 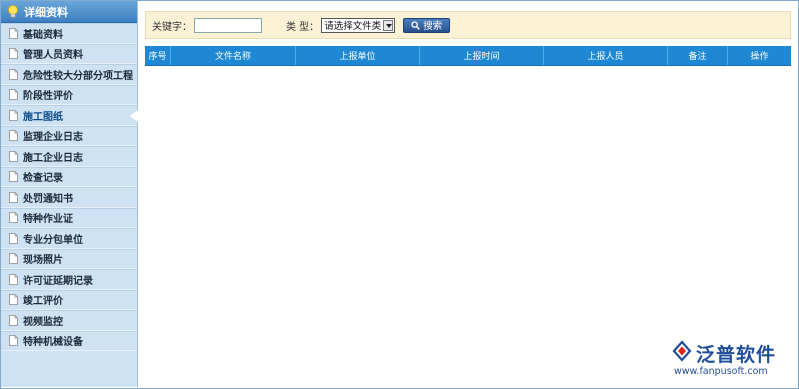 What do you see at coordinates (53, 158) in the screenshot?
I see `sidebar-item-label: 施工企业日志` at bounding box center [53, 158].